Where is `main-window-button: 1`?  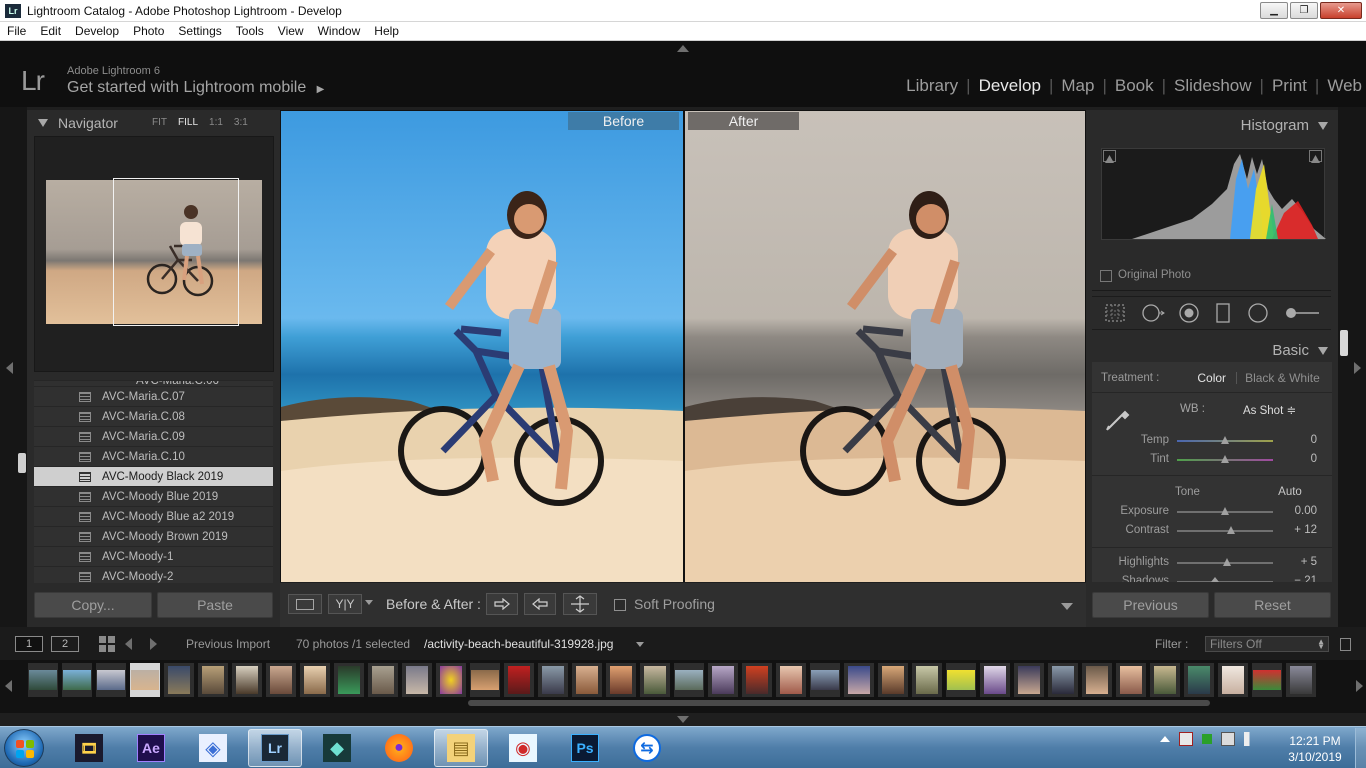
main-window-button: 1 is located at coordinates (29, 644).